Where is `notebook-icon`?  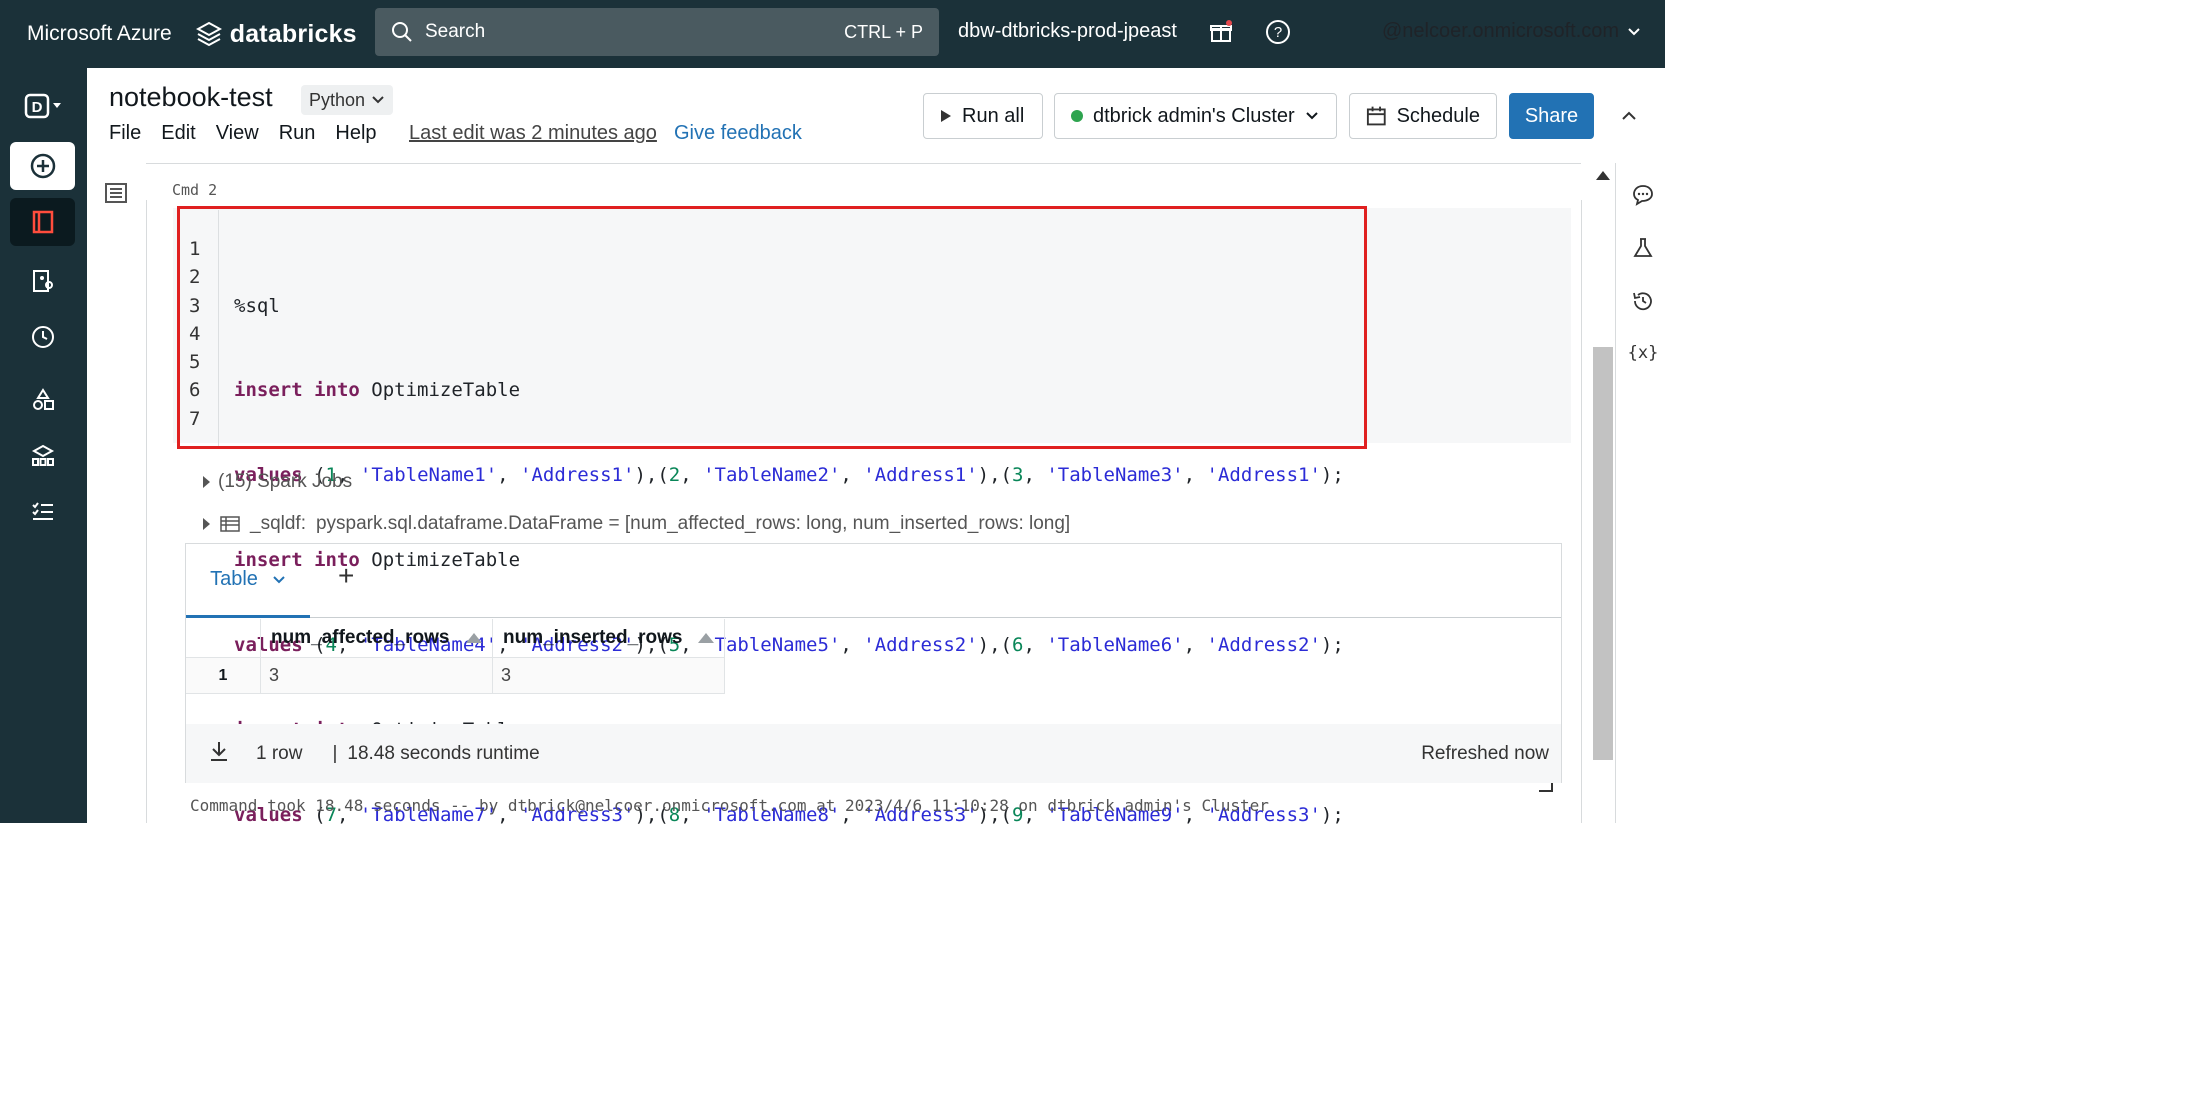
notebook-icon is located at coordinates (42, 222).